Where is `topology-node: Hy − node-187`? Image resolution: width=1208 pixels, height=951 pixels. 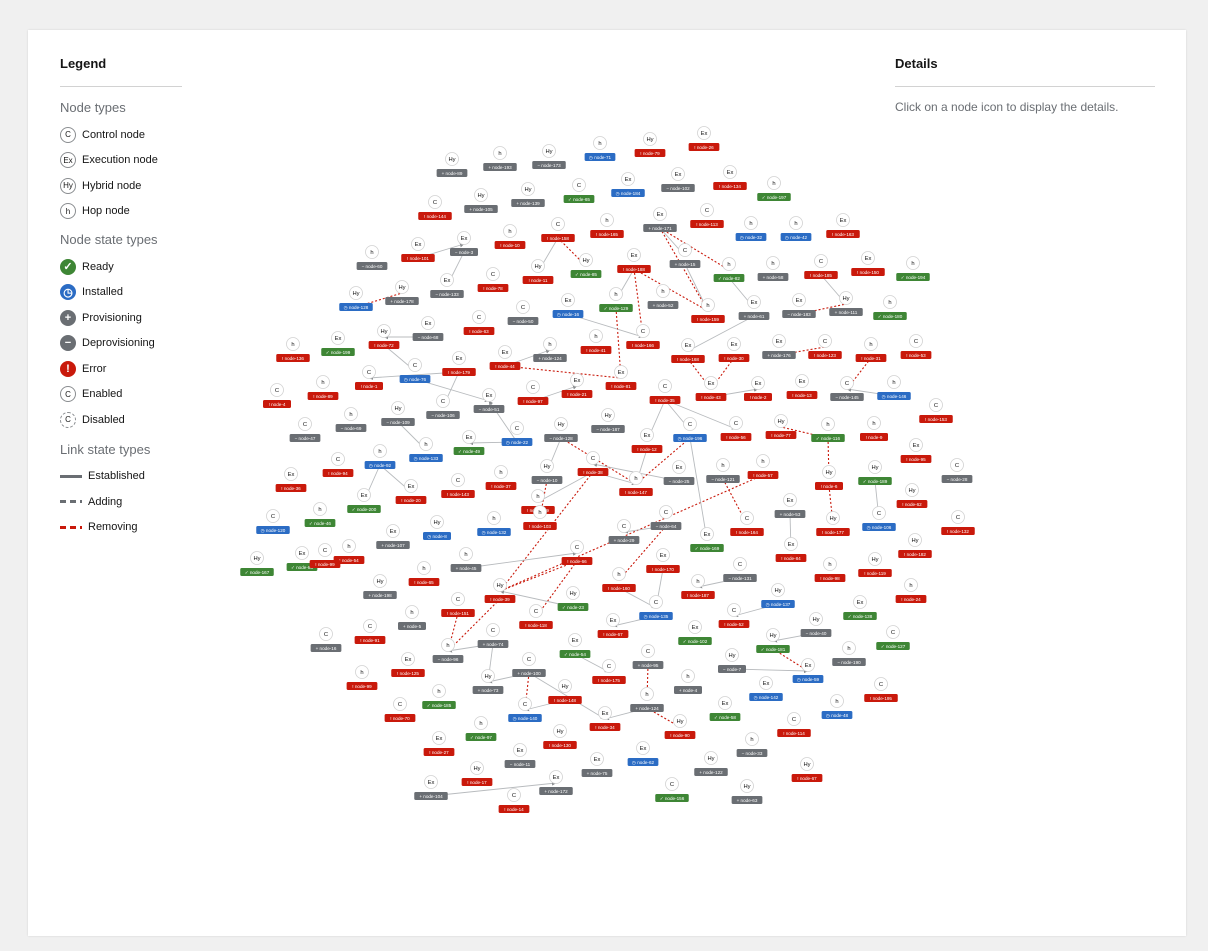 topology-node: Hy − node-187 is located at coordinates (608, 421).